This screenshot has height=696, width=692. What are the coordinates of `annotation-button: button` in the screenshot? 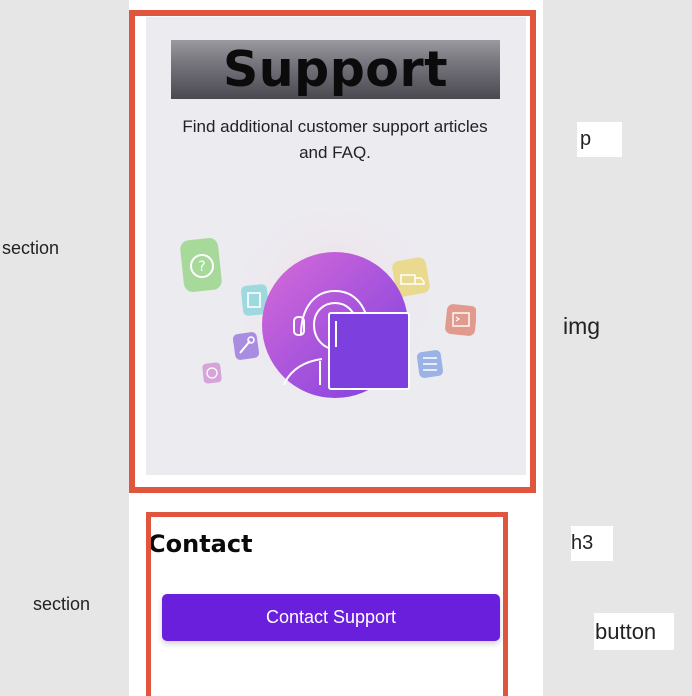 It's located at (634, 631).